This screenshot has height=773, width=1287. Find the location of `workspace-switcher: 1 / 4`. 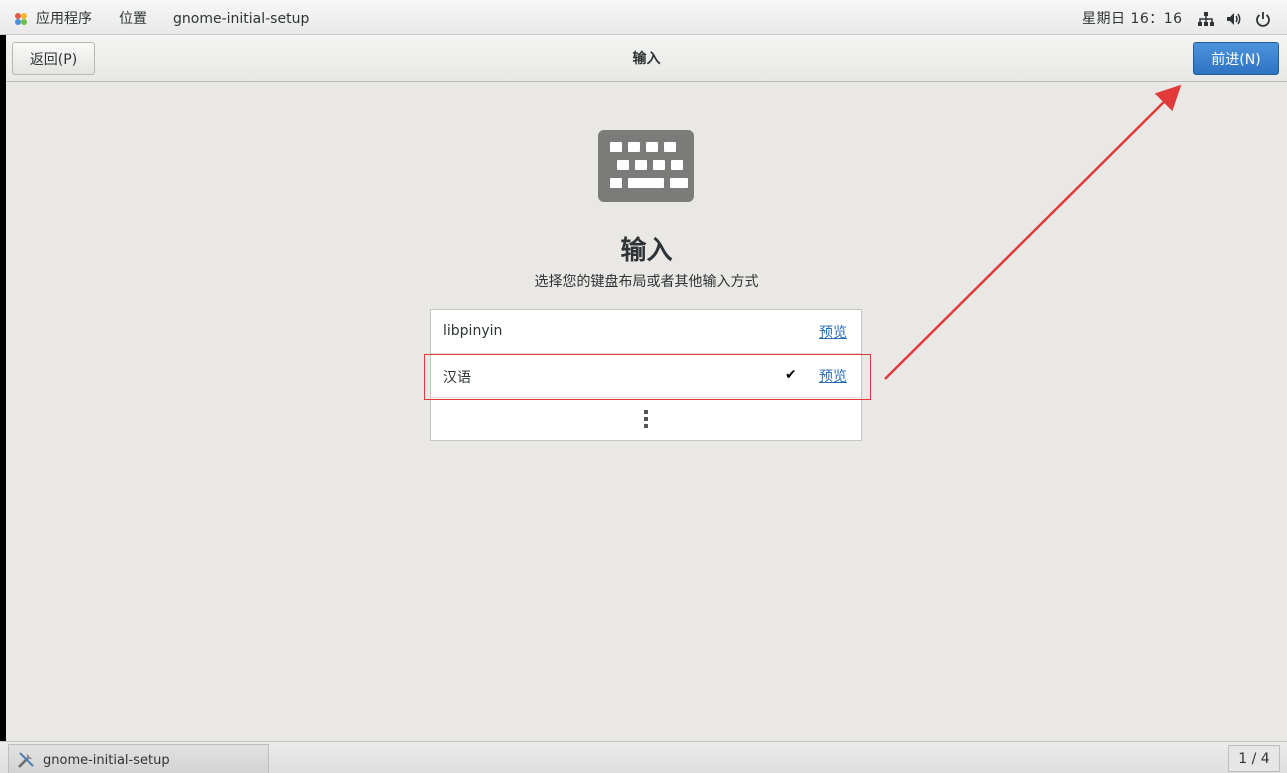

workspace-switcher: 1 / 4 is located at coordinates (1254, 758).